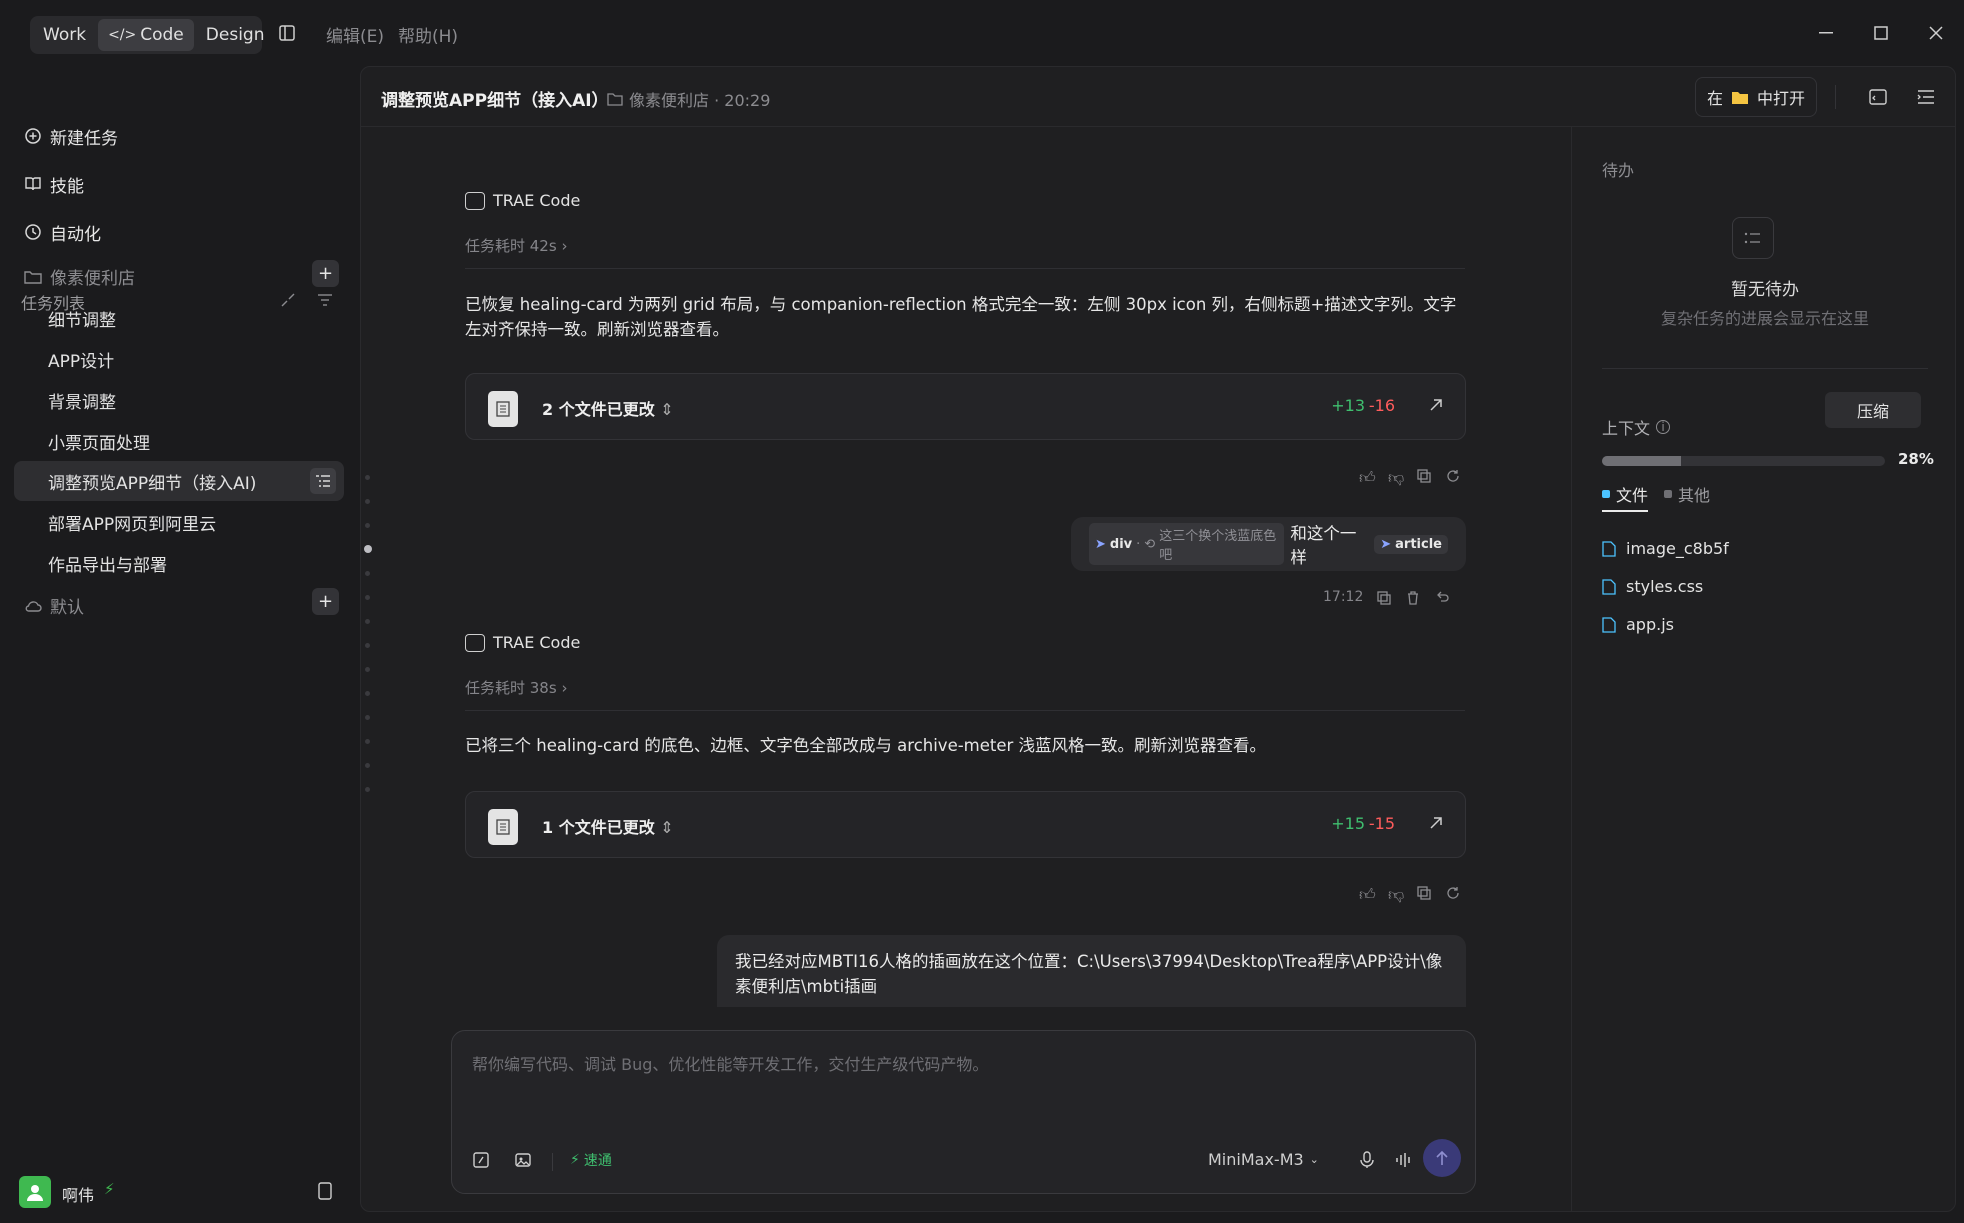 Image resolution: width=1964 pixels, height=1223 pixels. What do you see at coordinates (1443, 598) in the screenshot?
I see `undo-icon` at bounding box center [1443, 598].